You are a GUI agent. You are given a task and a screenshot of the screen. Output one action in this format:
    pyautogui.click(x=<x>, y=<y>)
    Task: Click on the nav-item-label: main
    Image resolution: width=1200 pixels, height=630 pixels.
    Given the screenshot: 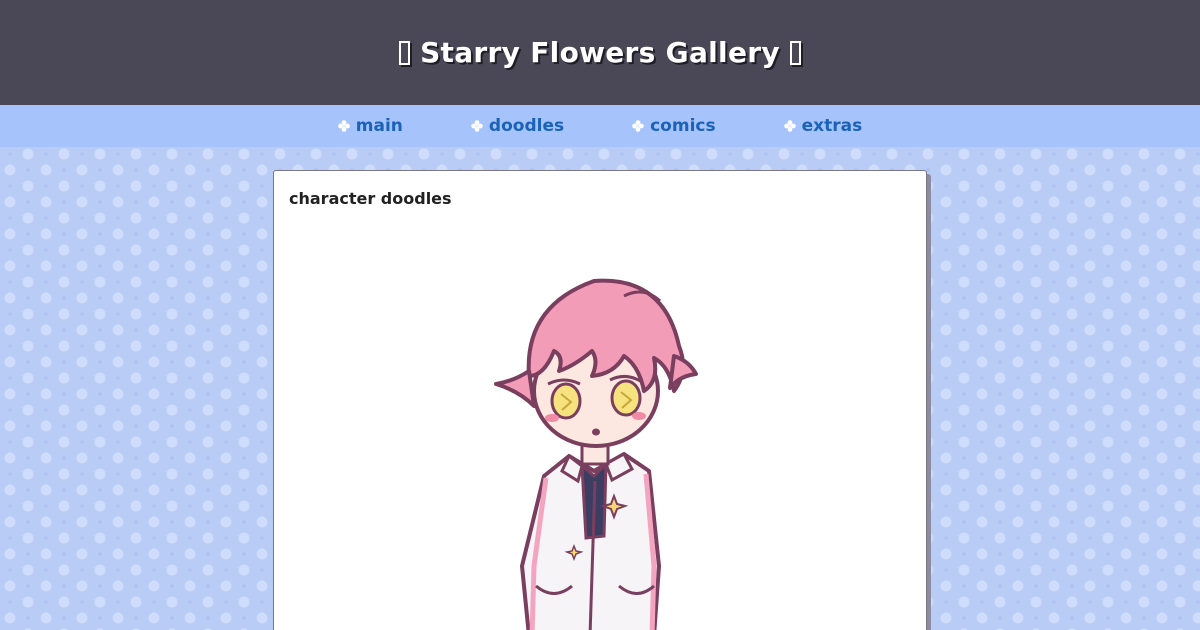 What is the action you would take?
    pyautogui.click(x=379, y=126)
    